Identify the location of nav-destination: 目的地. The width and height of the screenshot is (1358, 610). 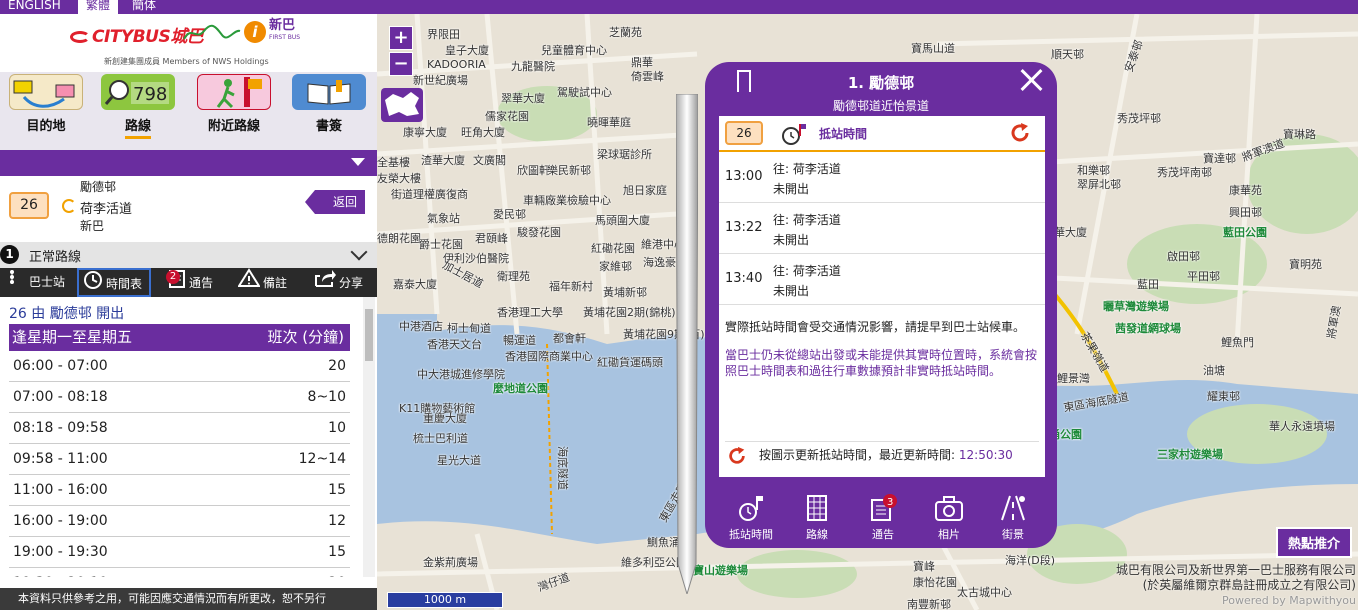
(46, 104).